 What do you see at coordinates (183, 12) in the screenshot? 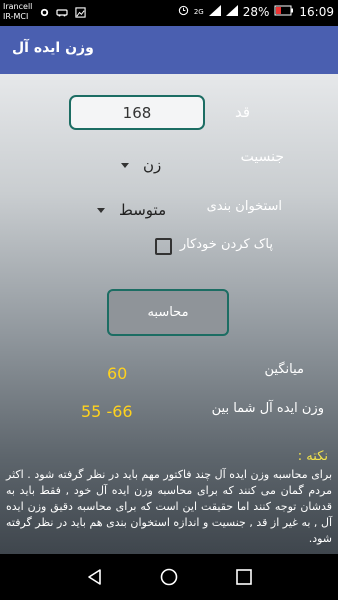
I see `alarm-icon` at bounding box center [183, 12].